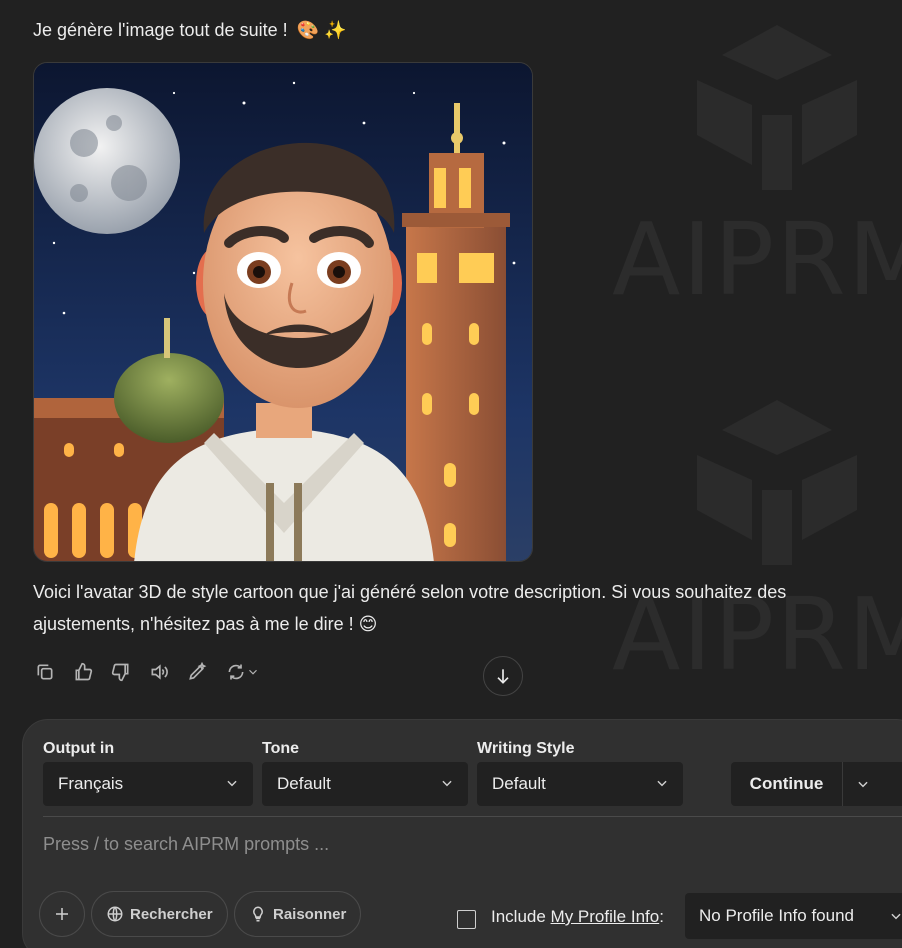 Image resolution: width=902 pixels, height=948 pixels. What do you see at coordinates (45, 672) in the screenshot?
I see `copy-icon` at bounding box center [45, 672].